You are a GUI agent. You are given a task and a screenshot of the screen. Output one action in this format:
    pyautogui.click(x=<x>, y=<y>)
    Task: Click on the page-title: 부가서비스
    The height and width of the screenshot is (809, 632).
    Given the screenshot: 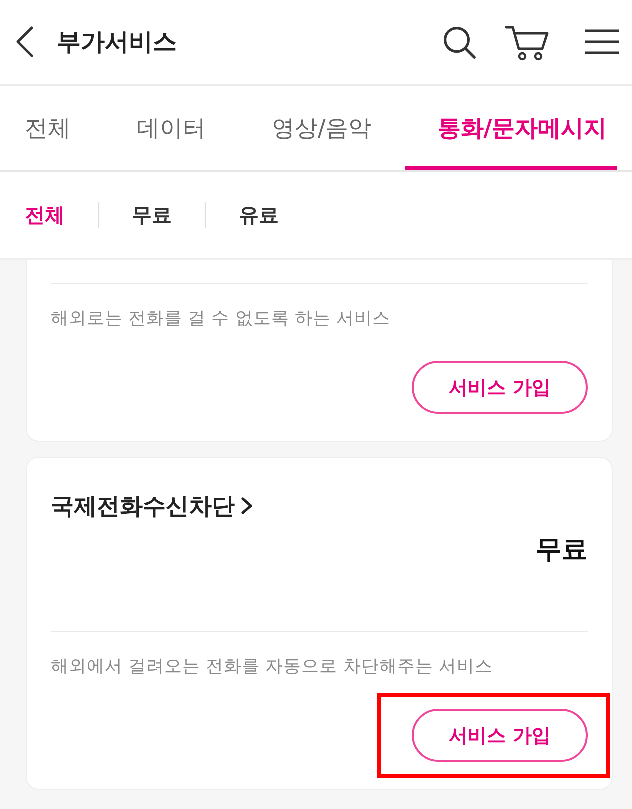 What is the action you would take?
    pyautogui.click(x=117, y=42)
    